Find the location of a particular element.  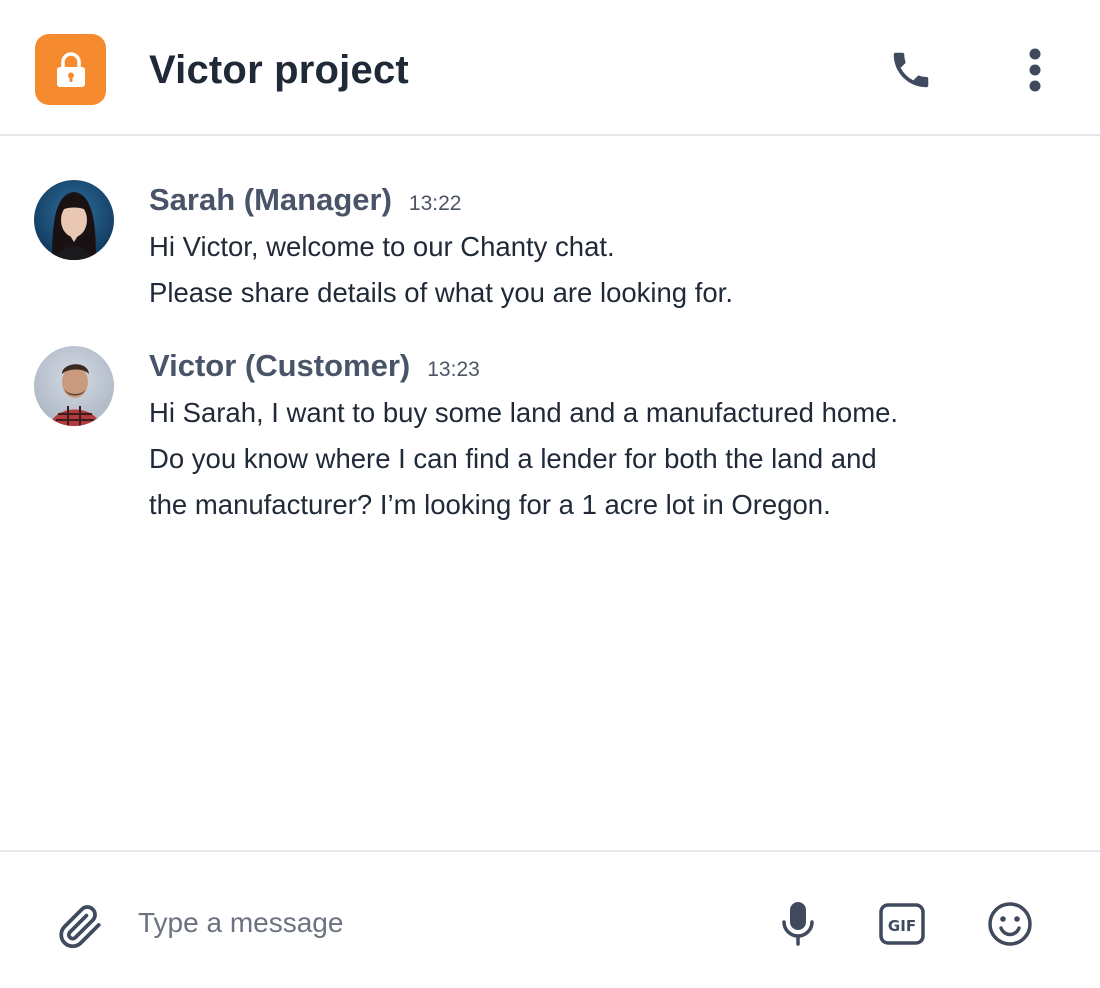

more-vertical-icon is located at coordinates (1035, 70).